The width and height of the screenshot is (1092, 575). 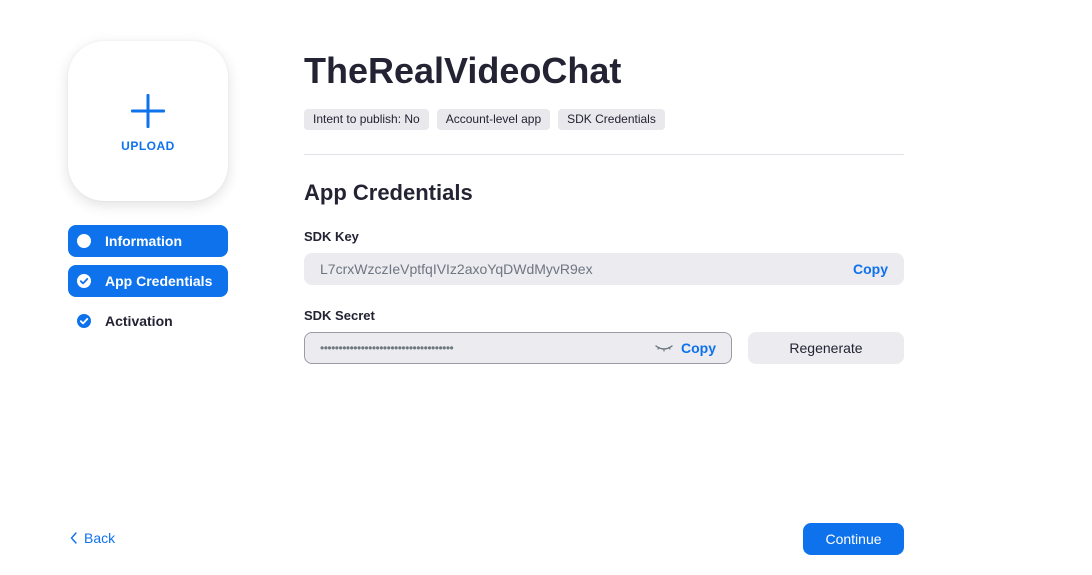 I want to click on divider, so click(x=604, y=154).